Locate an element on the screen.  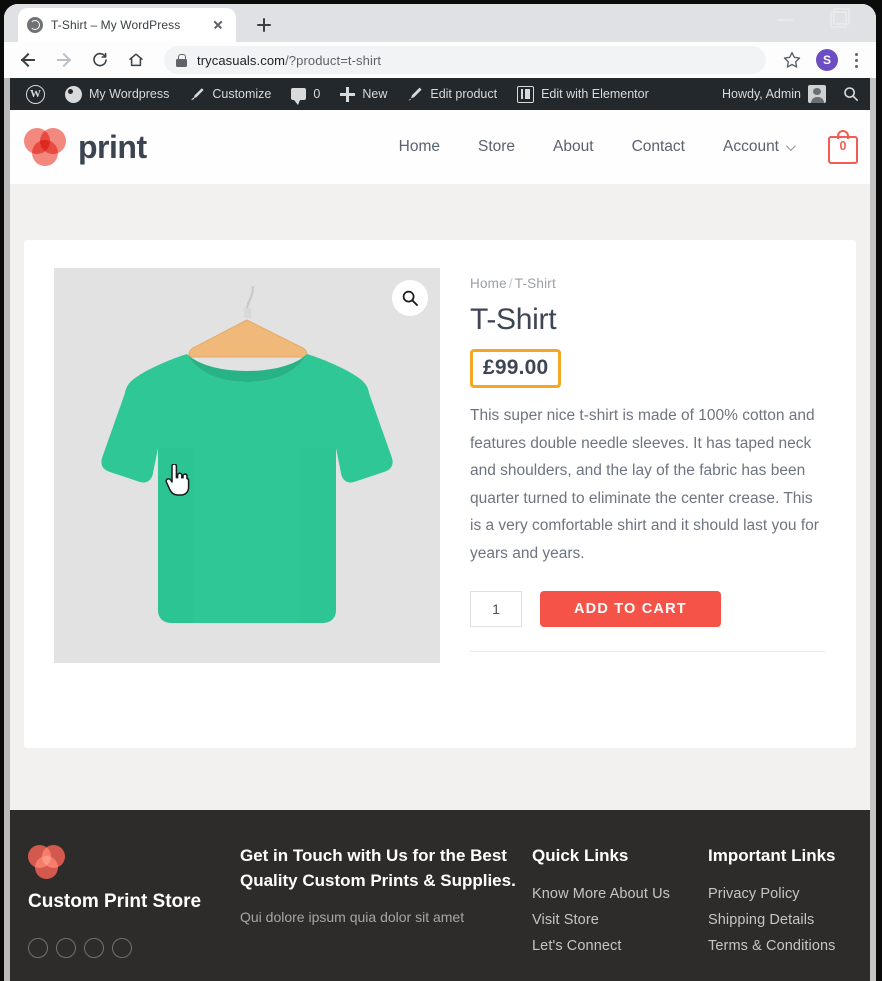
wp-comments: 0 is located at coordinates (305, 94).